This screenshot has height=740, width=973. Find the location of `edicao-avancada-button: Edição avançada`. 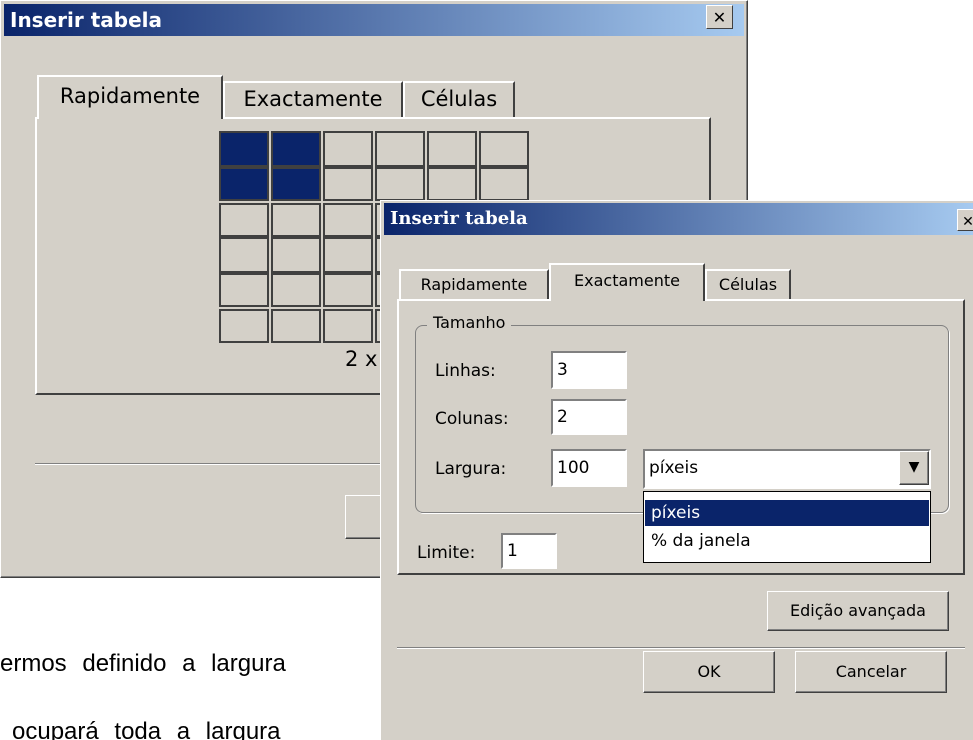

edicao-avancada-button: Edição avançada is located at coordinates (858, 611).